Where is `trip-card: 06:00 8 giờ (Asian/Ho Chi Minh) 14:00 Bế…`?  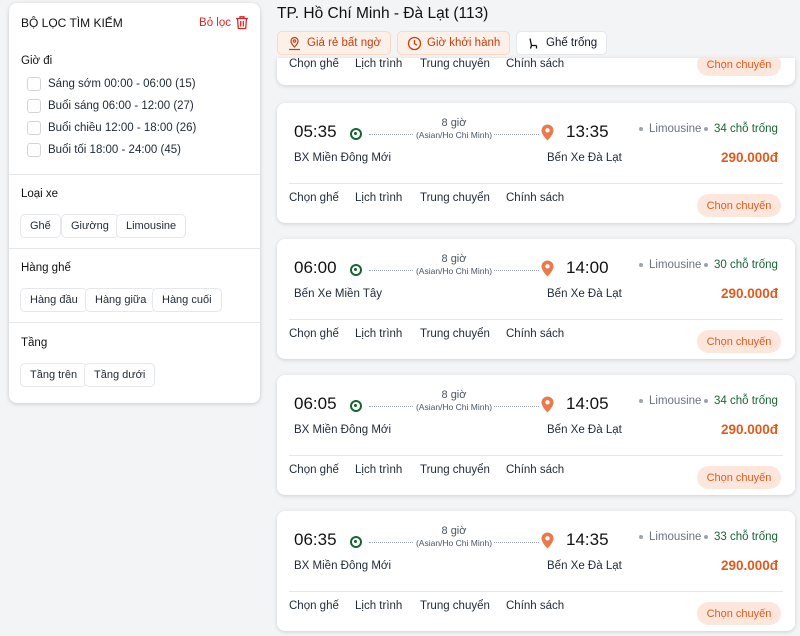
trip-card: 06:00 8 giờ (Asian/Ho Chi Minh) 14:00 Bế… is located at coordinates (536, 299).